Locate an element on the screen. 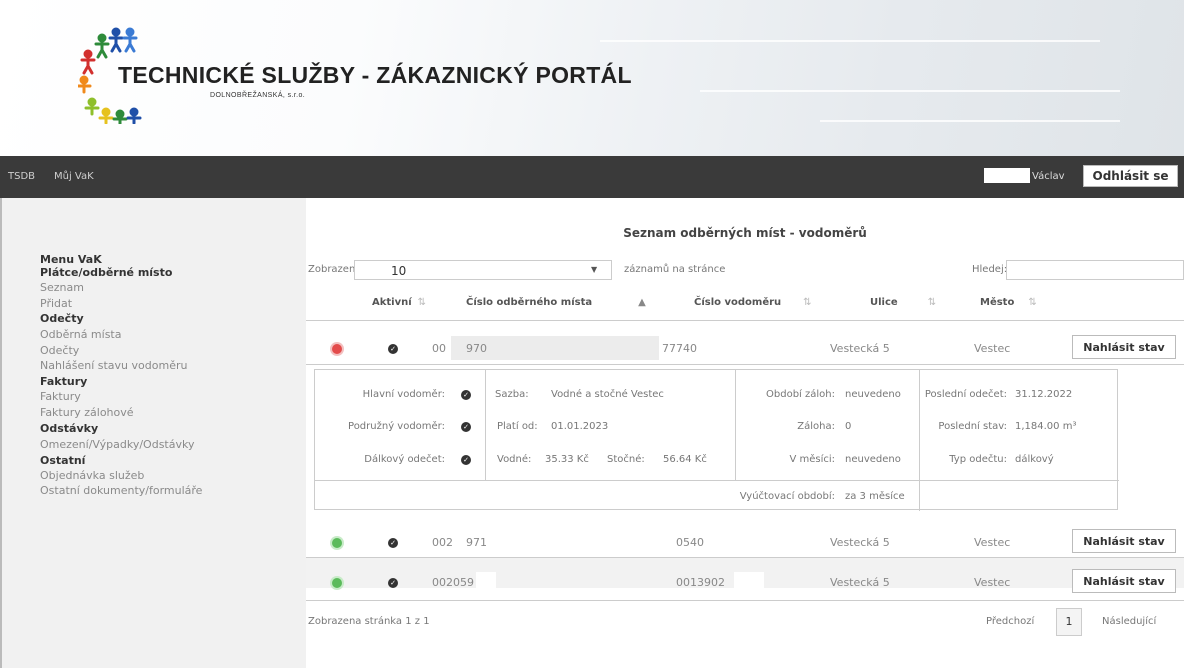 Image resolution: width=1184 pixels, height=668 pixels. sidebar-item-omezeni: Omezení/Výpadky/Odstávky is located at coordinates (117, 444).